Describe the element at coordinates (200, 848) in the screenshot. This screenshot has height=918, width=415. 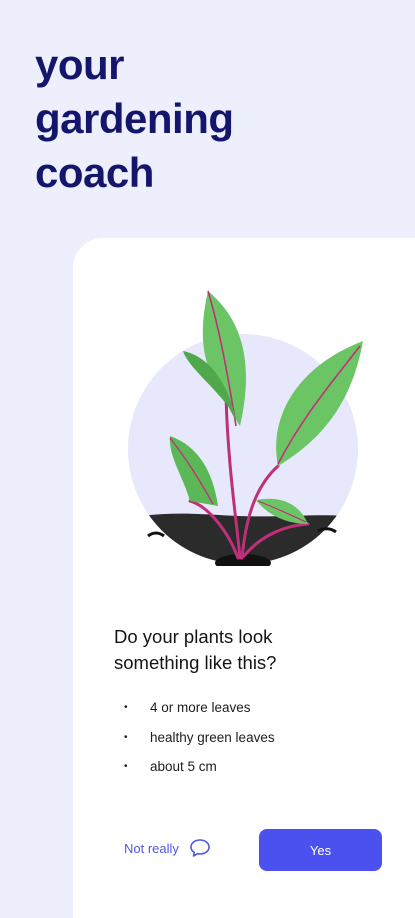
I see `chat-bubble-icon` at that location.